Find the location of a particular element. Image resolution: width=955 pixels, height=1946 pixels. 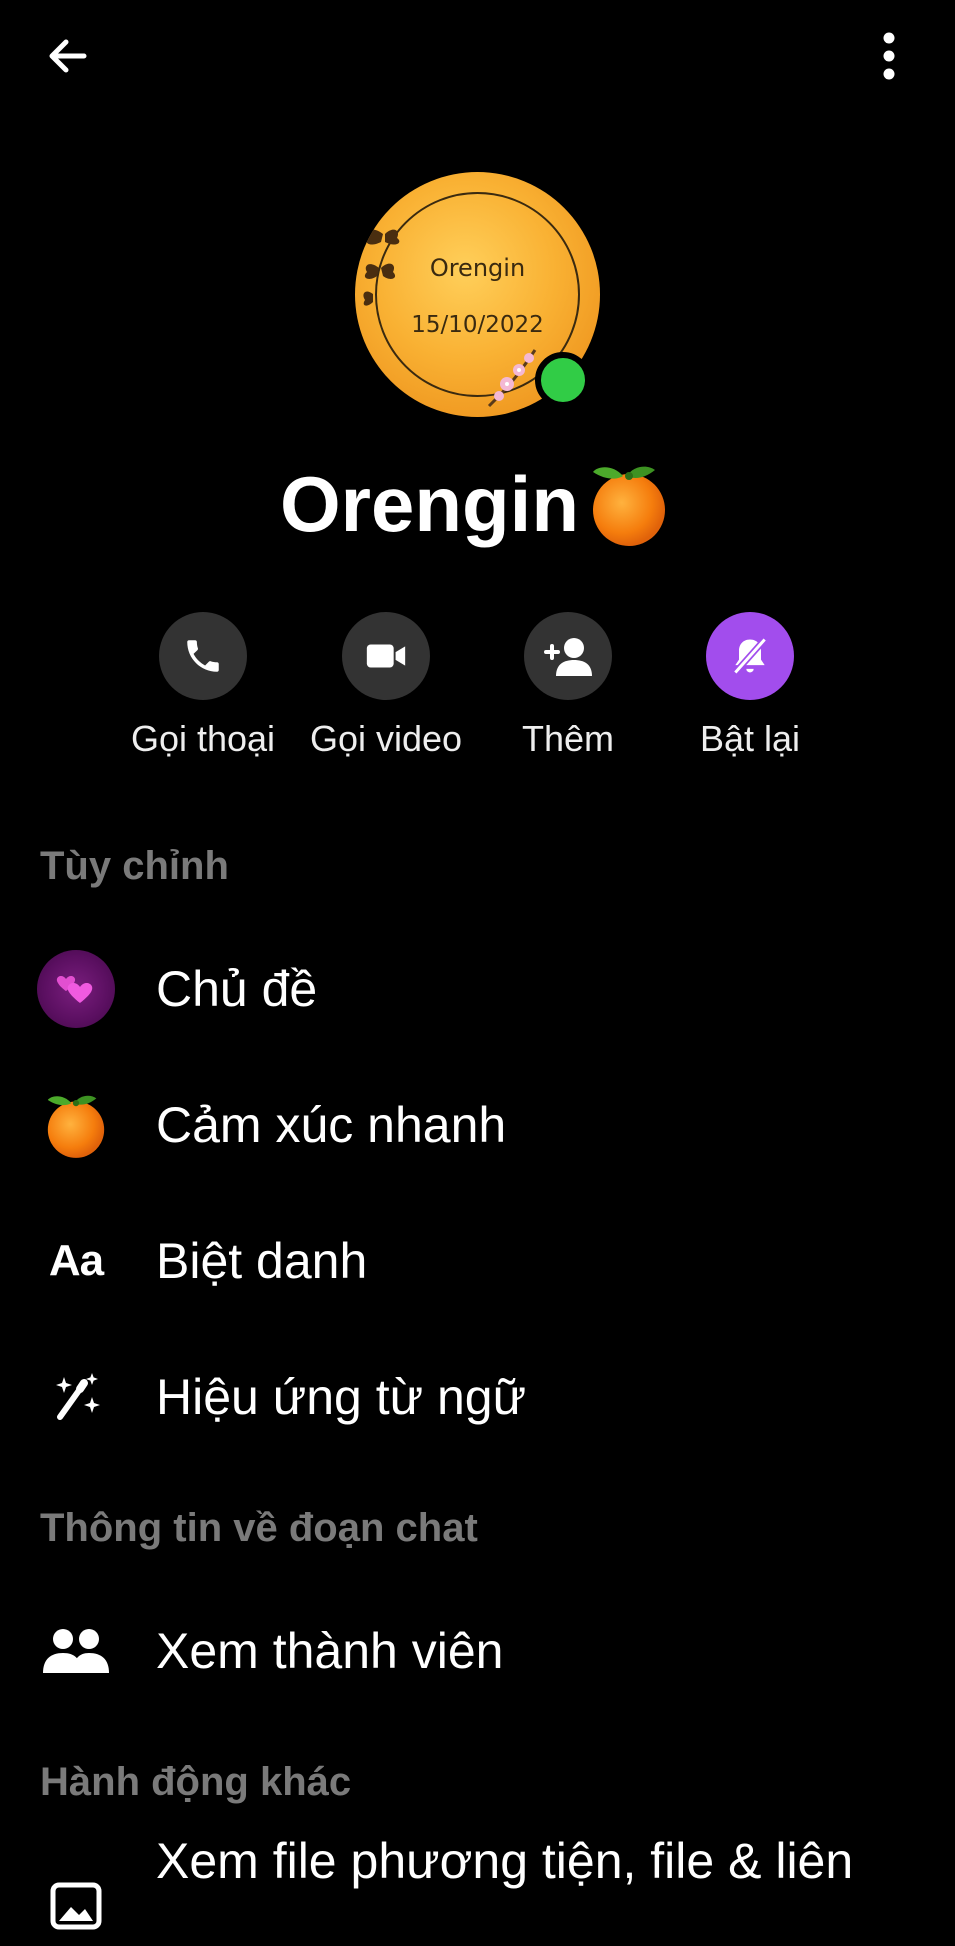

menu-item-view-media: Xem file phương tiện, file & liên is located at coordinates (477, 1877).